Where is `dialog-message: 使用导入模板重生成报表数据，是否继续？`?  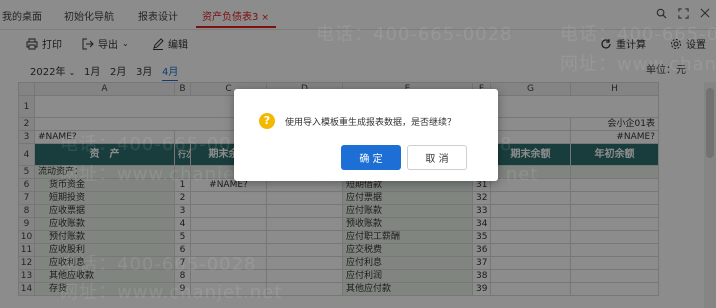
dialog-message: 使用导入模板重生成报表数据，是否继续？ is located at coordinates (371, 123).